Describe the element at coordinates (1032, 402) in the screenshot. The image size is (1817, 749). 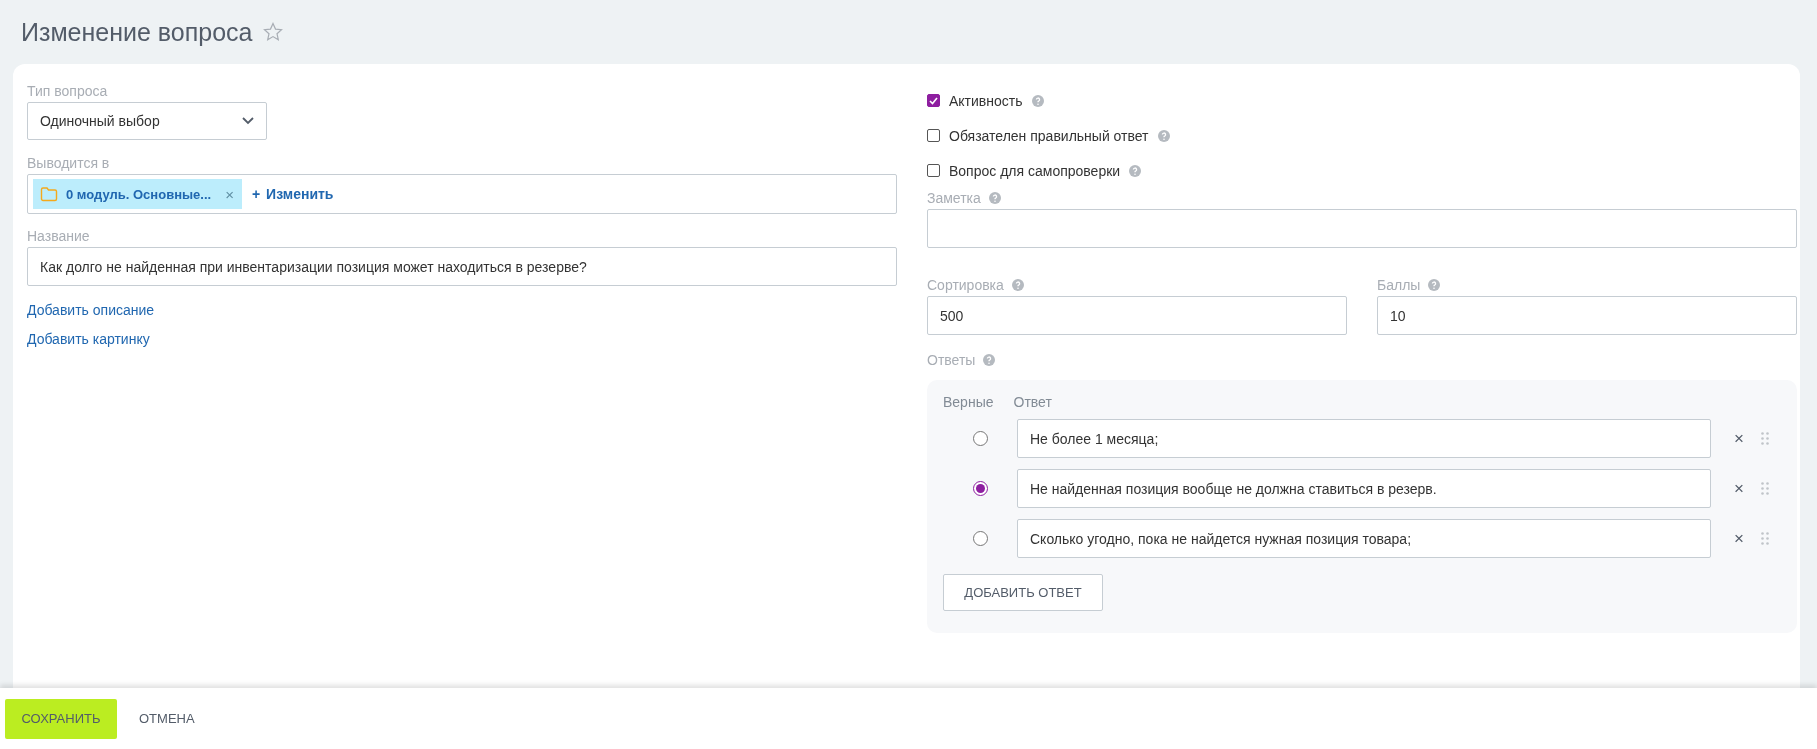
I see `column-header: Ответ` at that location.